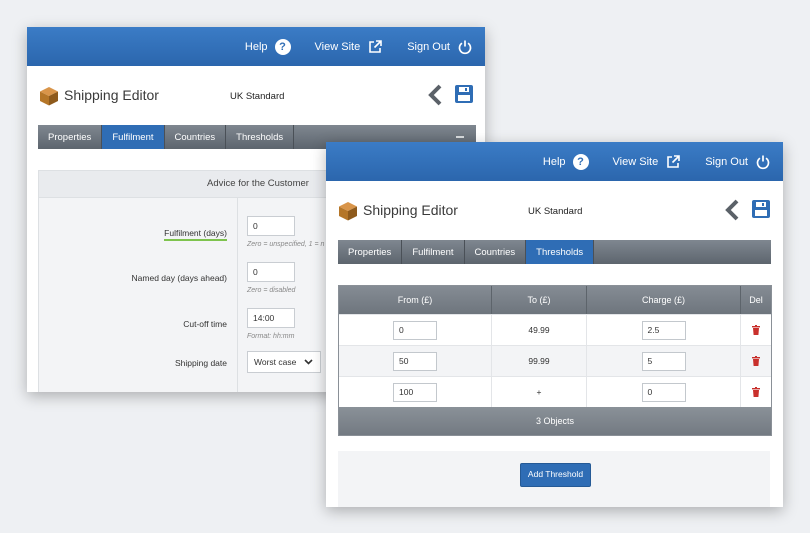 This screenshot has width=810, height=533. I want to click on cut-off-time-hint: Format: hh:mm, so click(271, 336).